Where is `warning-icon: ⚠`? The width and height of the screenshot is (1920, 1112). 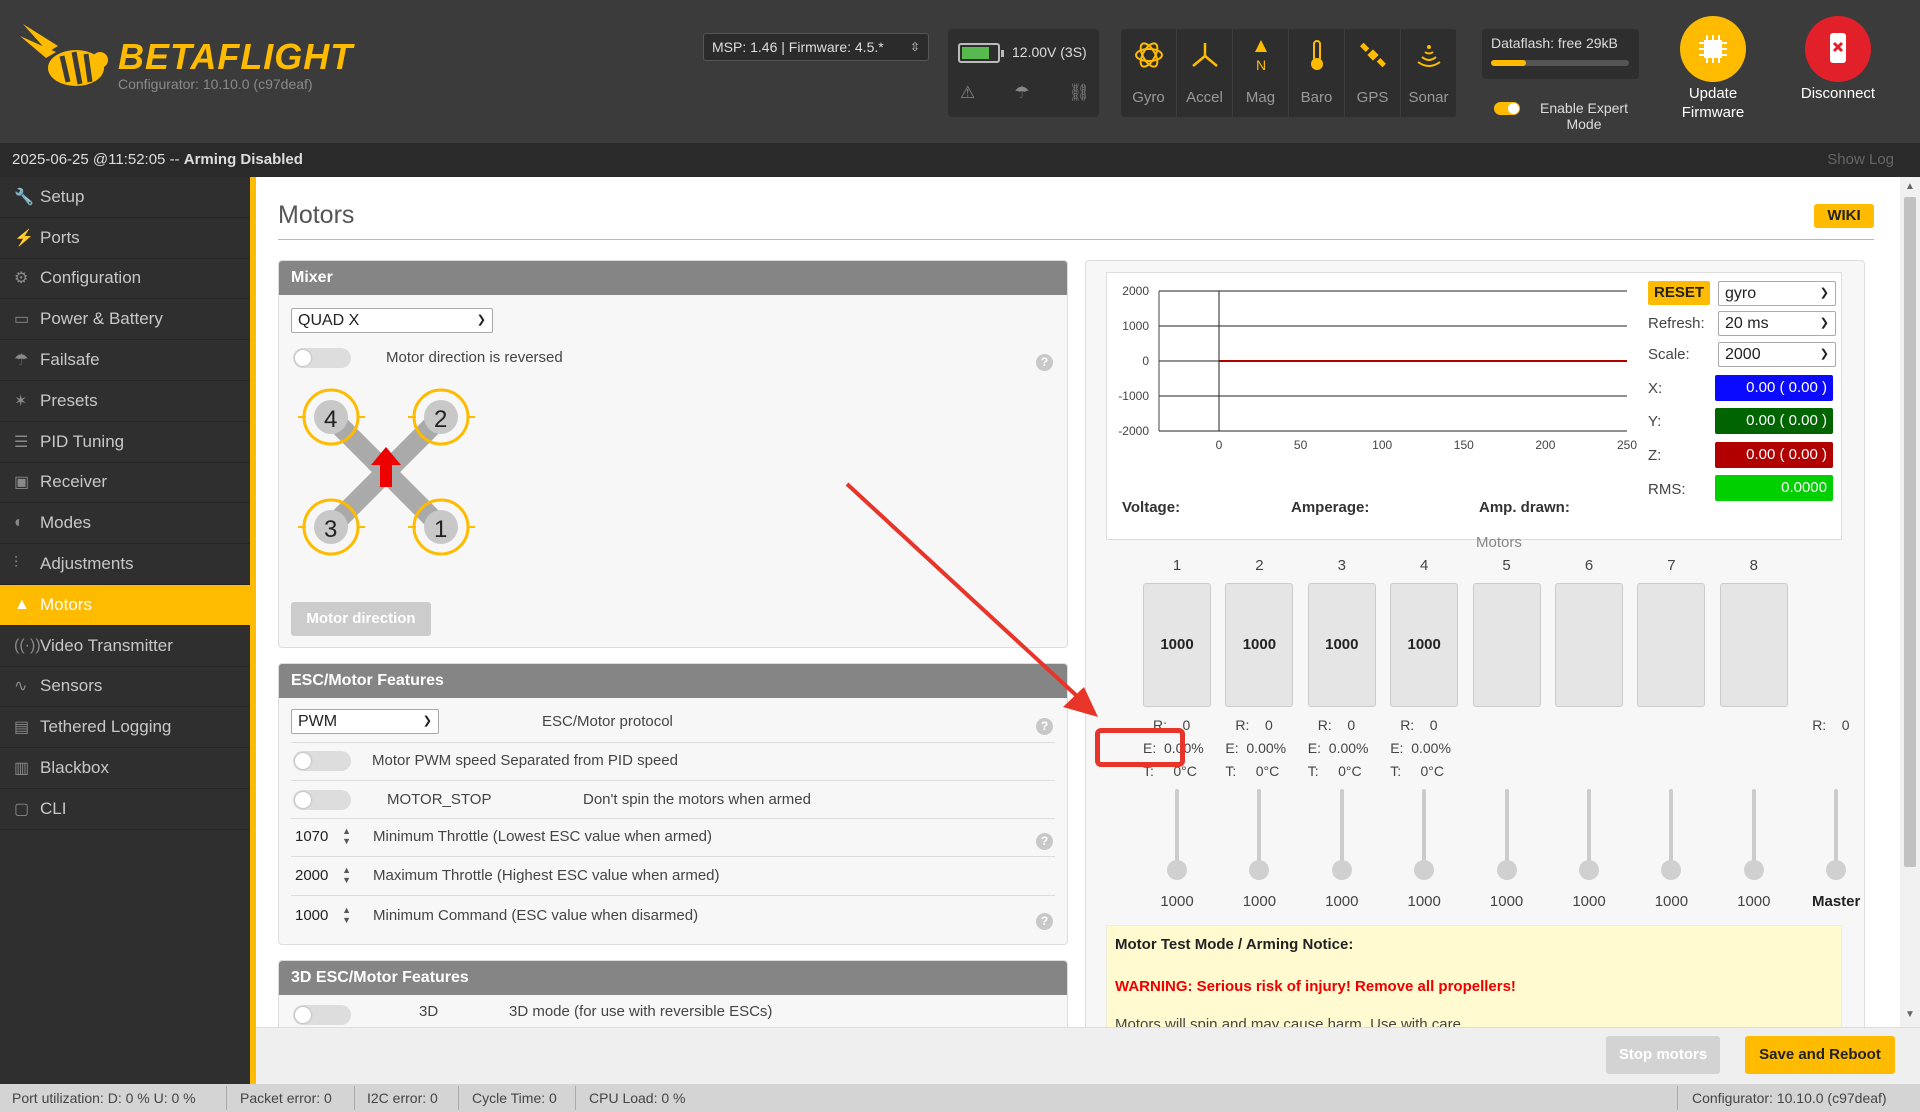
warning-icon: ⚠ is located at coordinates (968, 92).